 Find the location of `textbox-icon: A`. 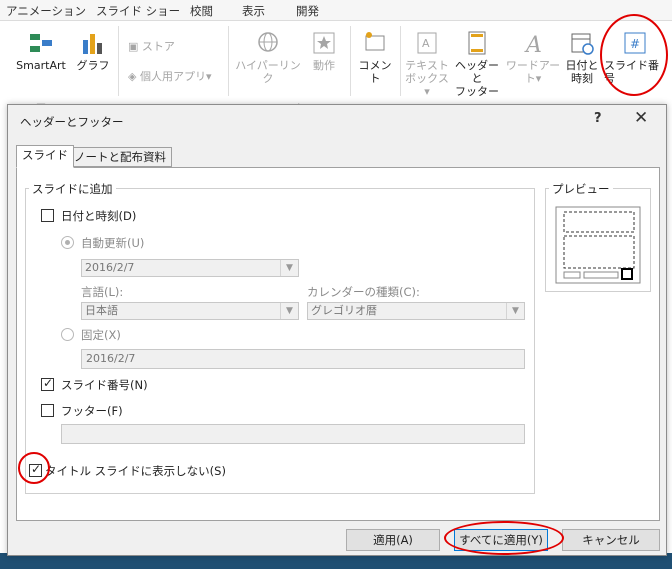

textbox-icon: A is located at coordinates (427, 43).